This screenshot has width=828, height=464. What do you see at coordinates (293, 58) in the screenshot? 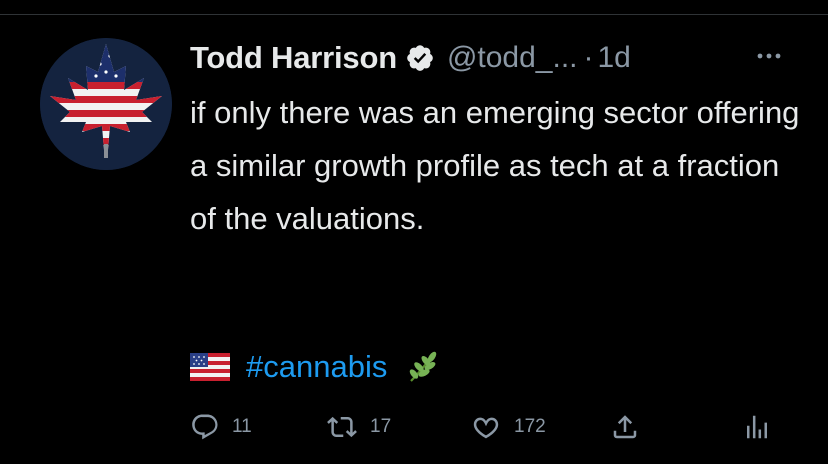
I see `author-name: Todd Harrison` at bounding box center [293, 58].